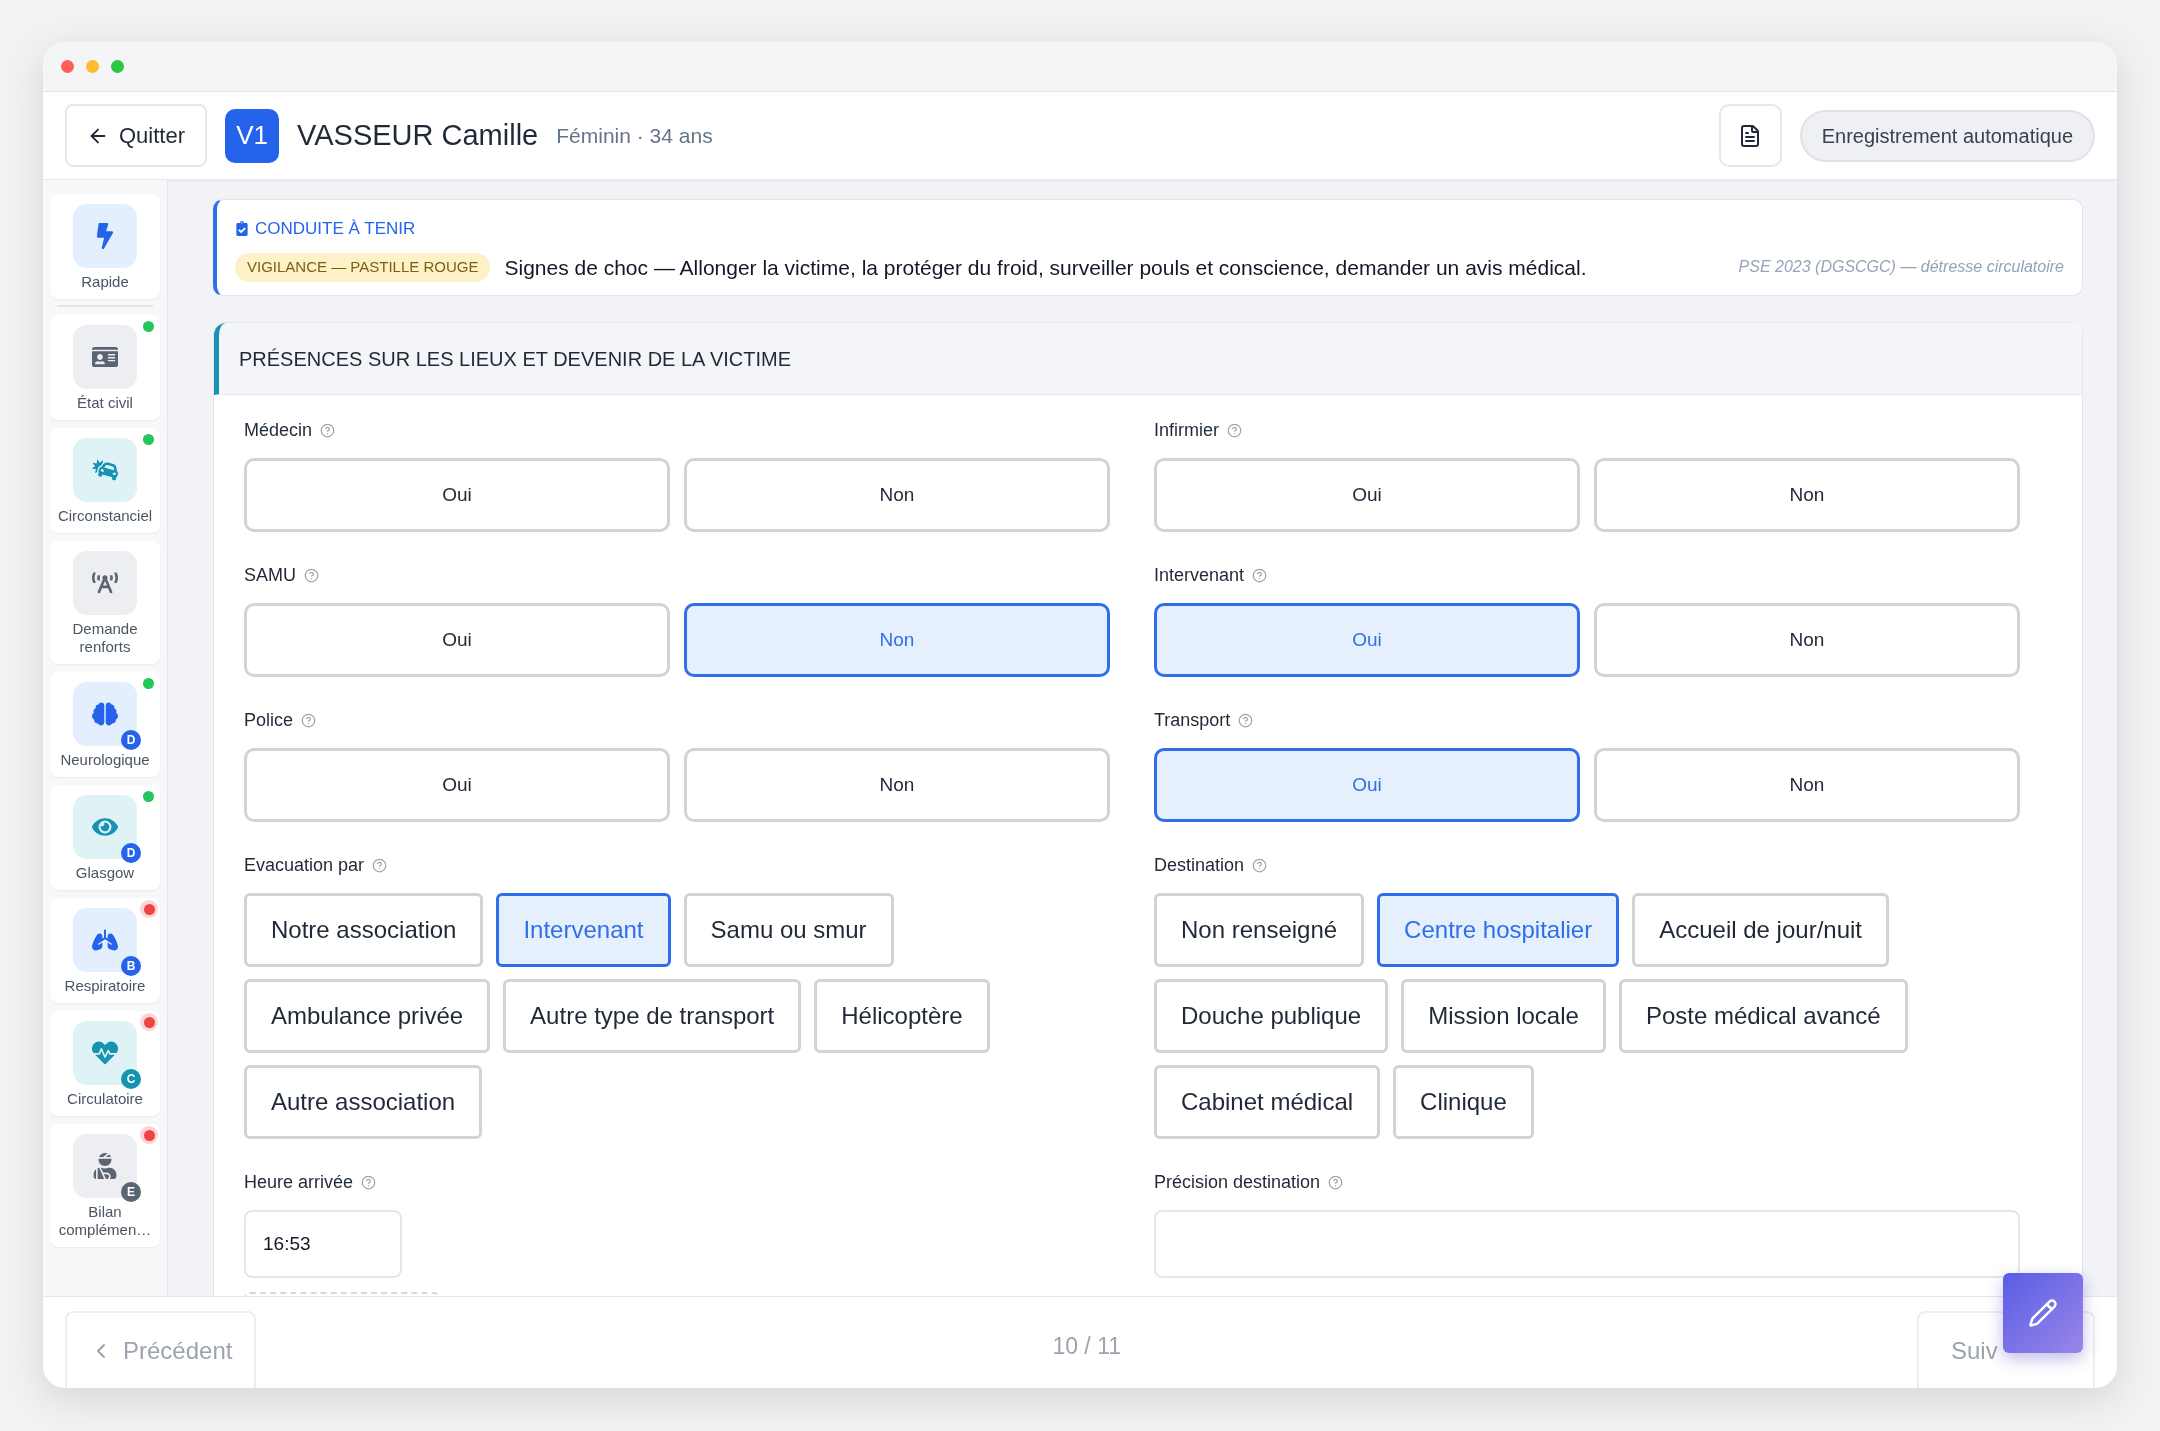 The image size is (2160, 1431). Describe the element at coordinates (105, 470) in the screenshot. I see `car-crash-icon` at that location.